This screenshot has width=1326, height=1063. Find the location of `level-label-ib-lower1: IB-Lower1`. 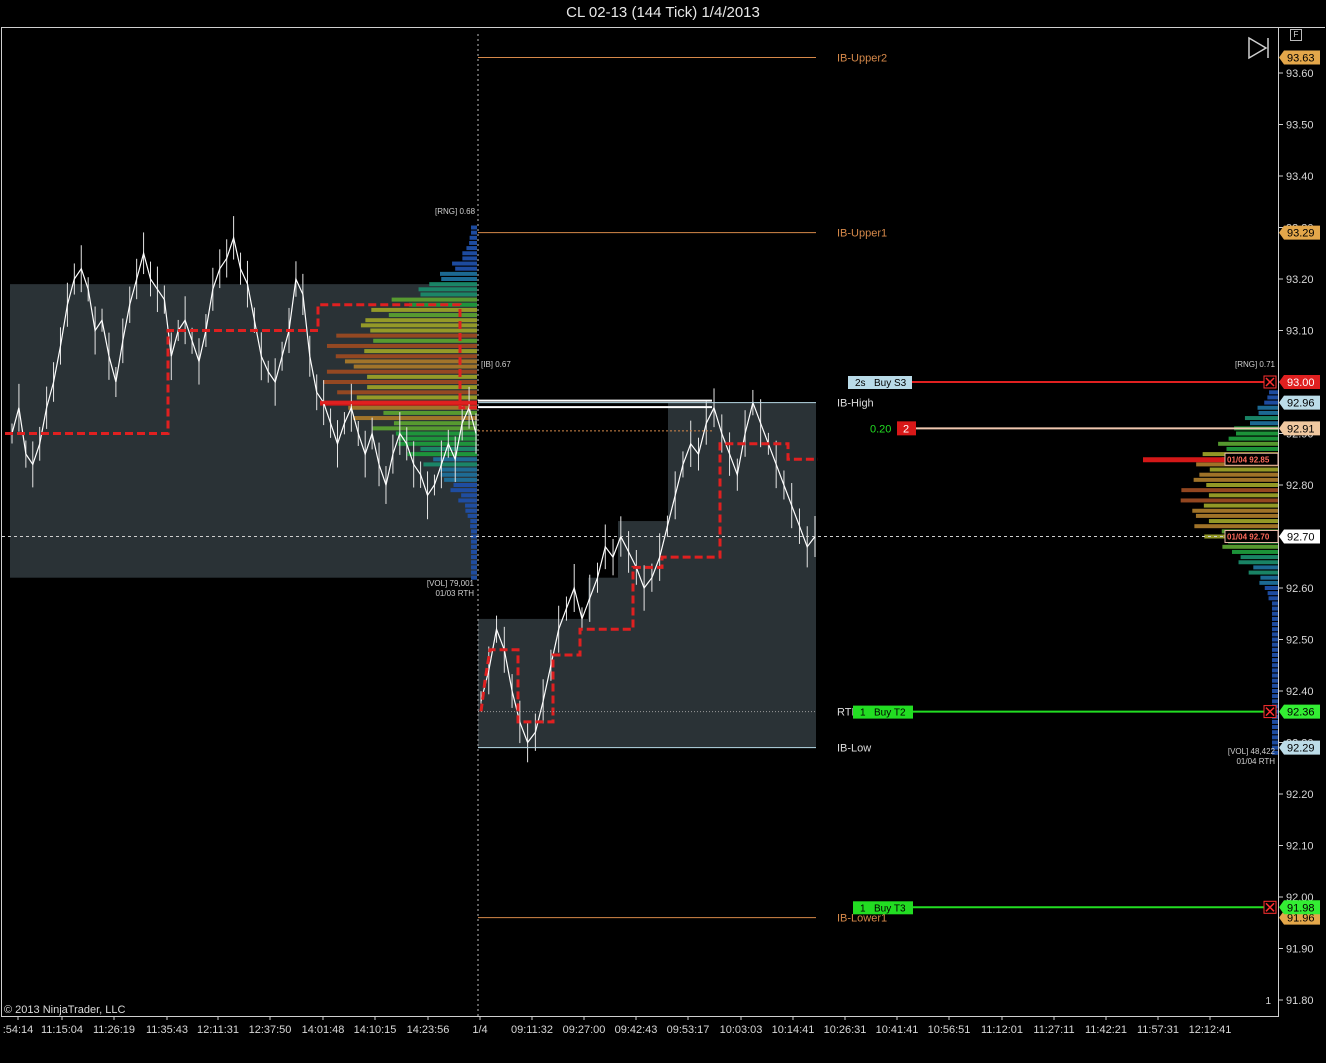

level-label-ib-lower1: IB-Lower1 is located at coordinates (862, 919).